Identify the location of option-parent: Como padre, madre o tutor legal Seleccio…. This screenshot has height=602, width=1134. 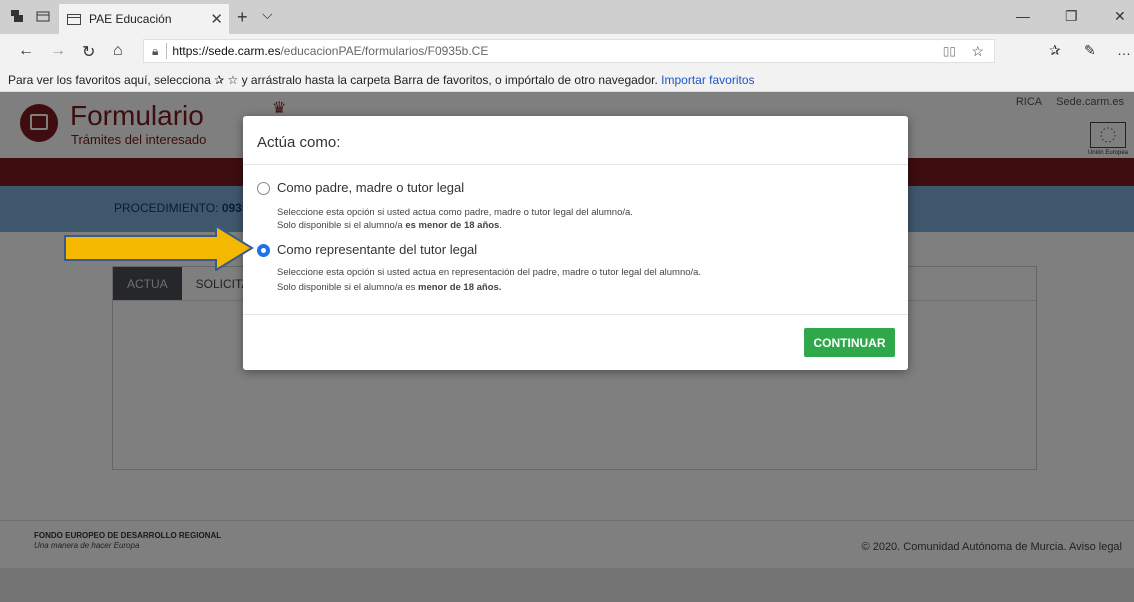
(567, 208).